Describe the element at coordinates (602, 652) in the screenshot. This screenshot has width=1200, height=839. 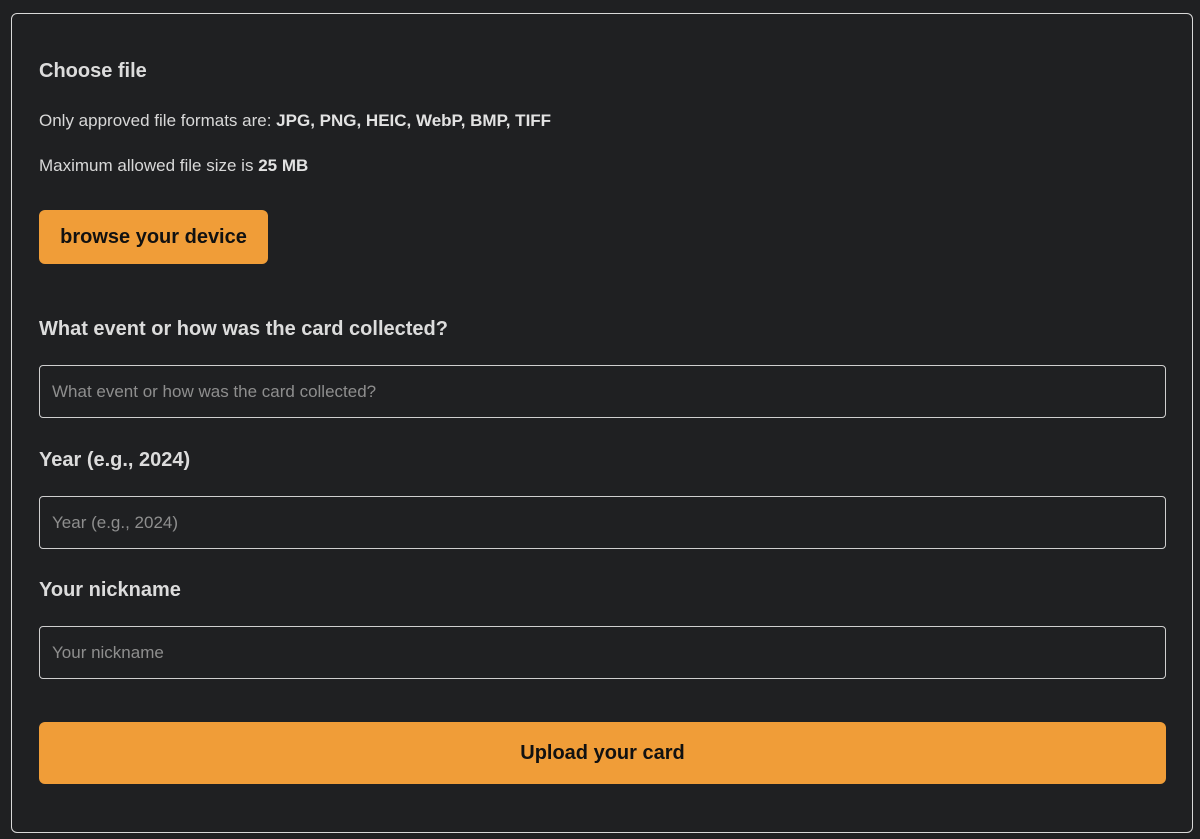
I see `nickname-input` at that location.